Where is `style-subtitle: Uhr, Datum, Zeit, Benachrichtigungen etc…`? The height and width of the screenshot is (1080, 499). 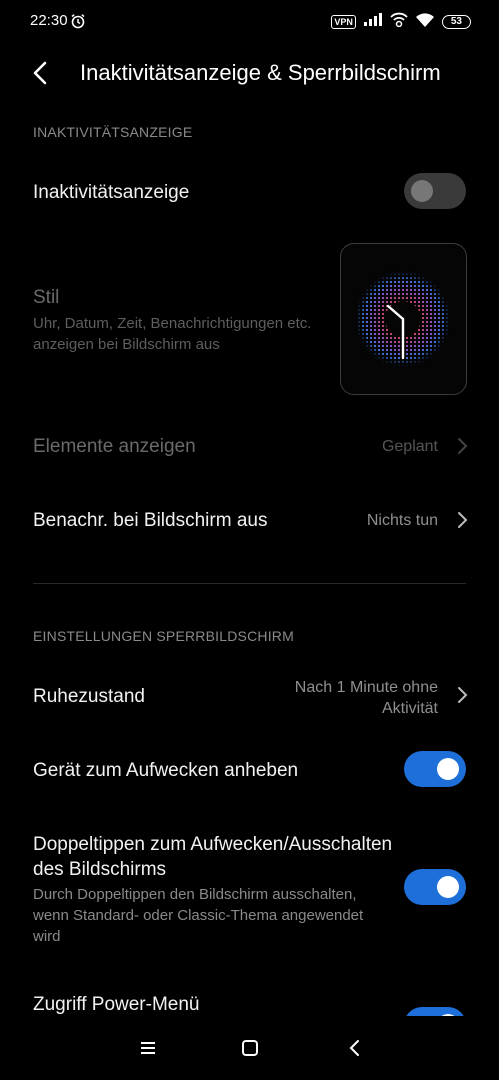
style-subtitle: Uhr, Datum, Zeit, Benachrichtigungen etc… is located at coordinates (172, 334).